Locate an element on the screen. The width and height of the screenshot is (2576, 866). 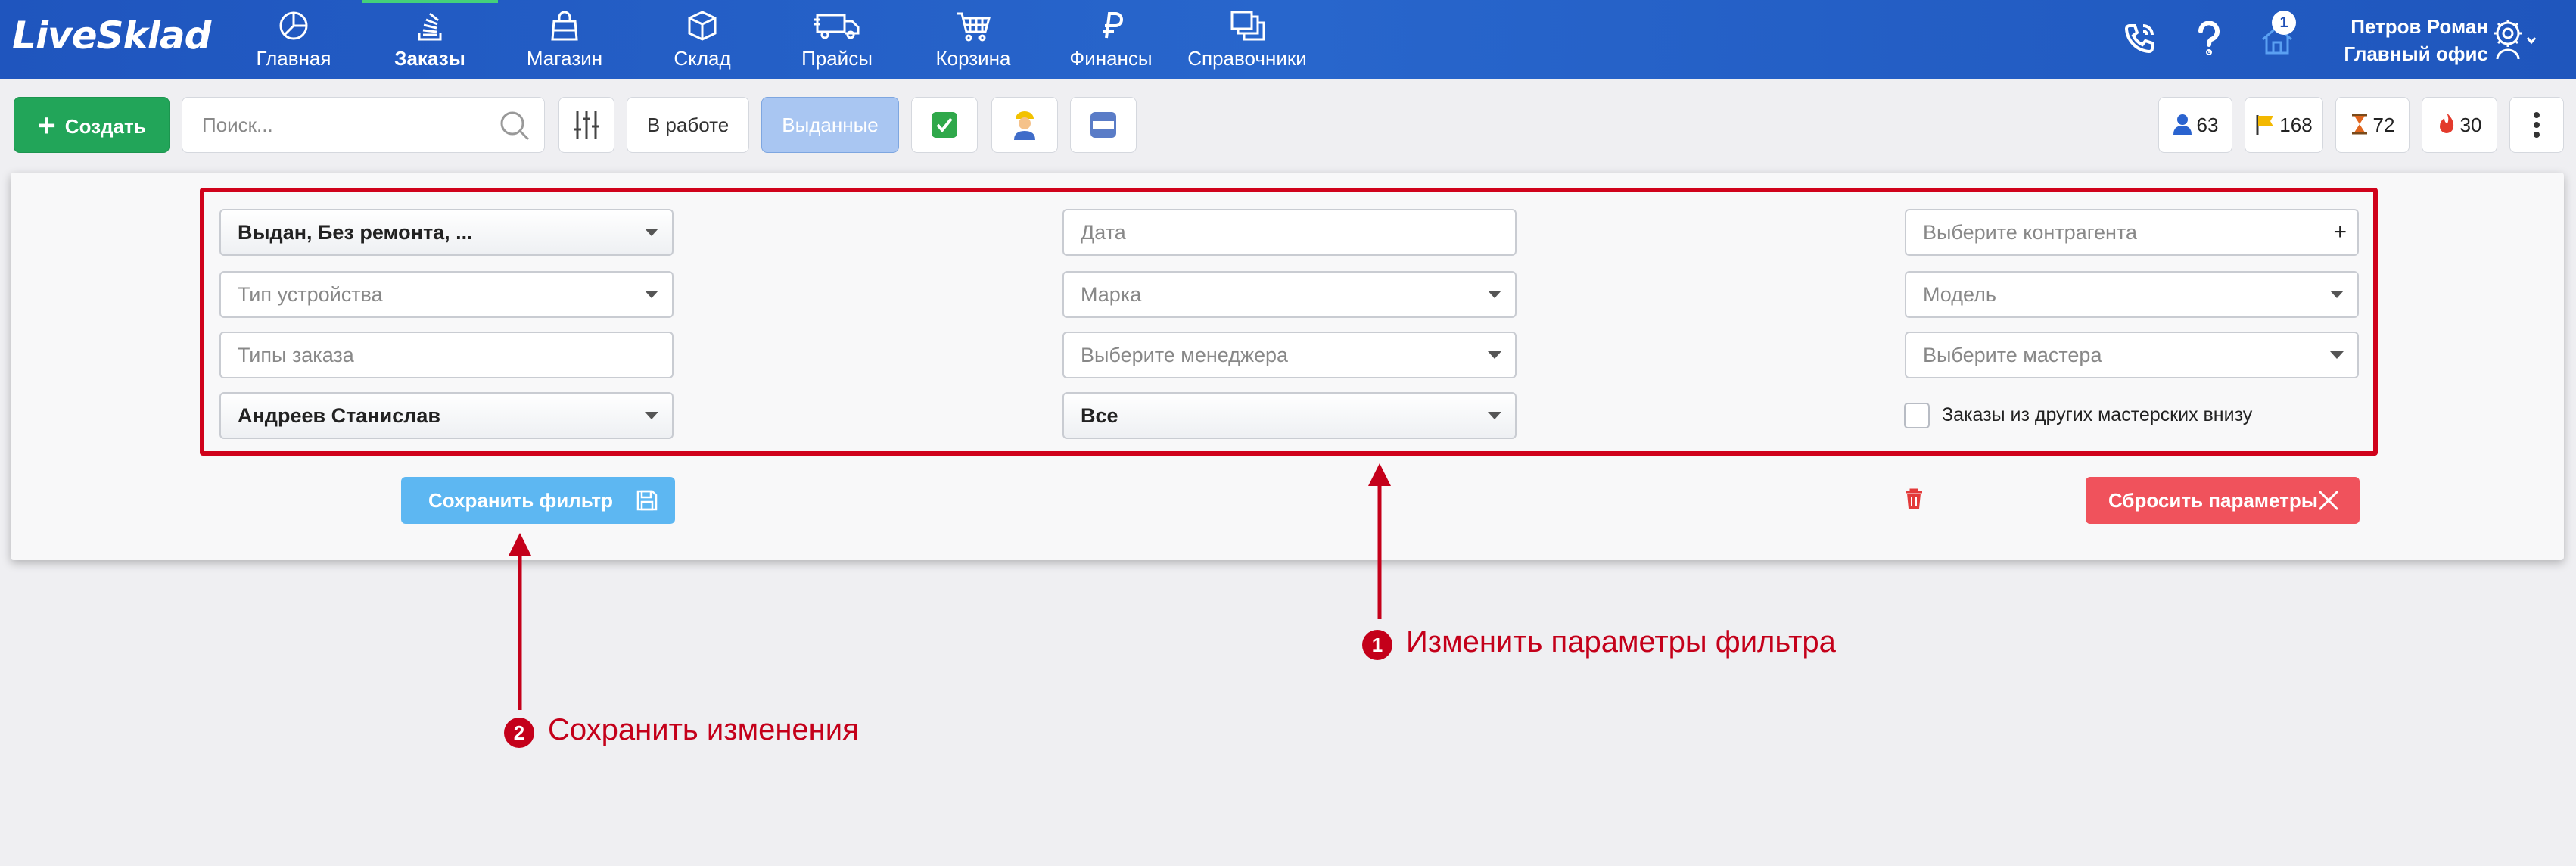
counter-value: 72 is located at coordinates (2383, 125).